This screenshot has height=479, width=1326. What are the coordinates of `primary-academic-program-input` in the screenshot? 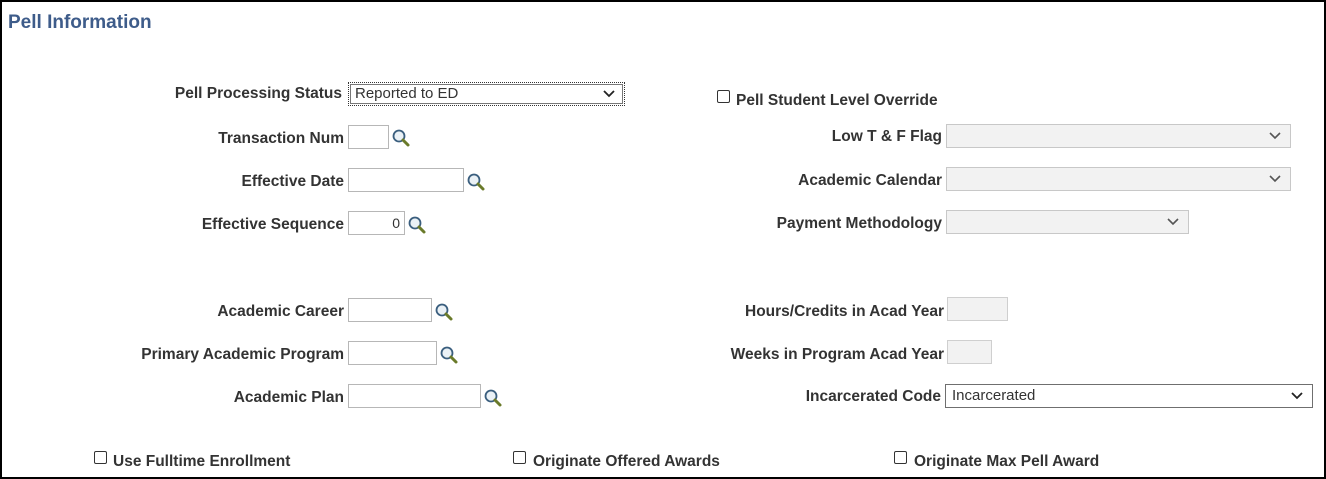 It's located at (392, 353).